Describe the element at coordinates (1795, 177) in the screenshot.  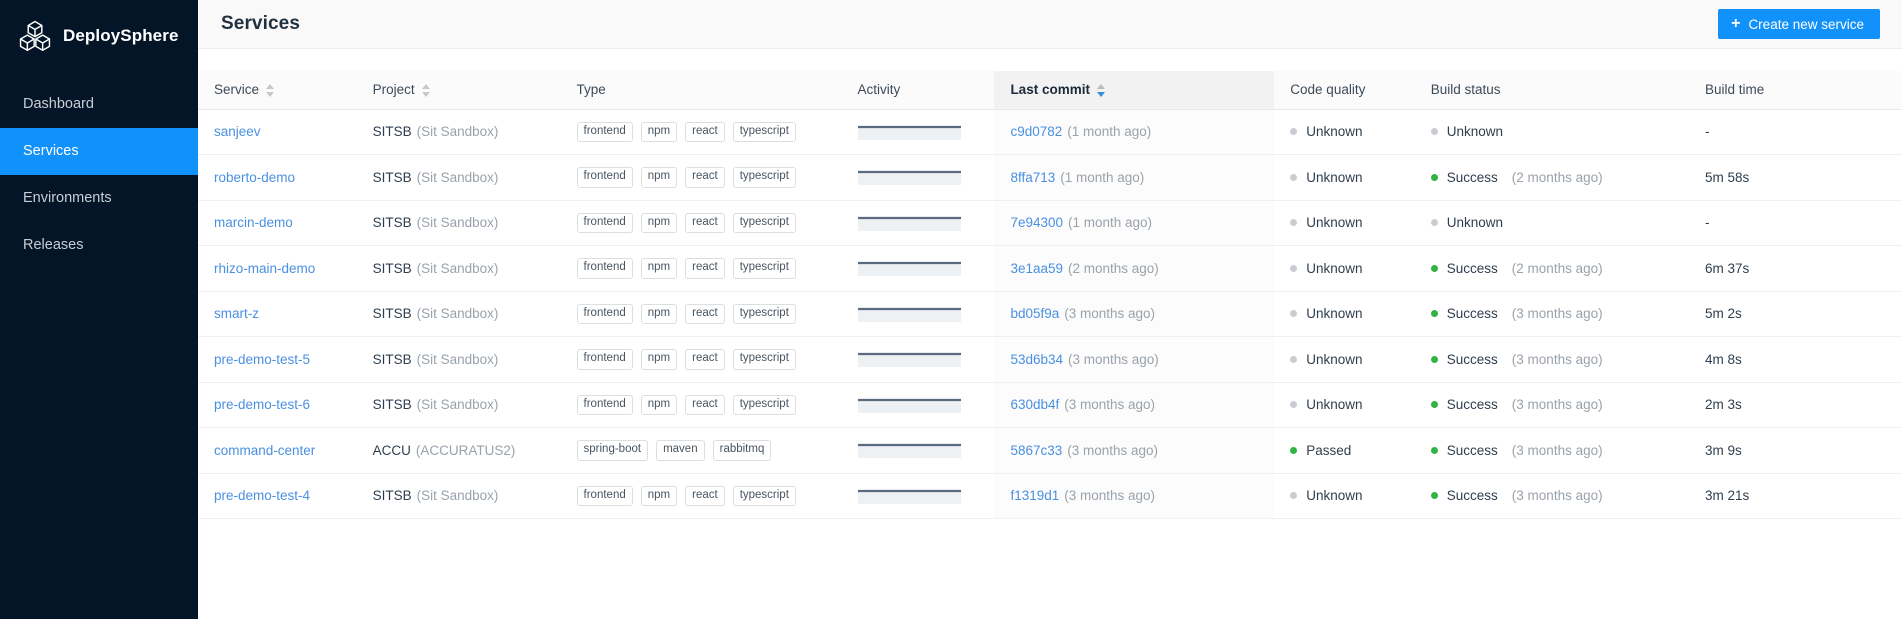
I see `cell-build-time: 5m 58s` at that location.